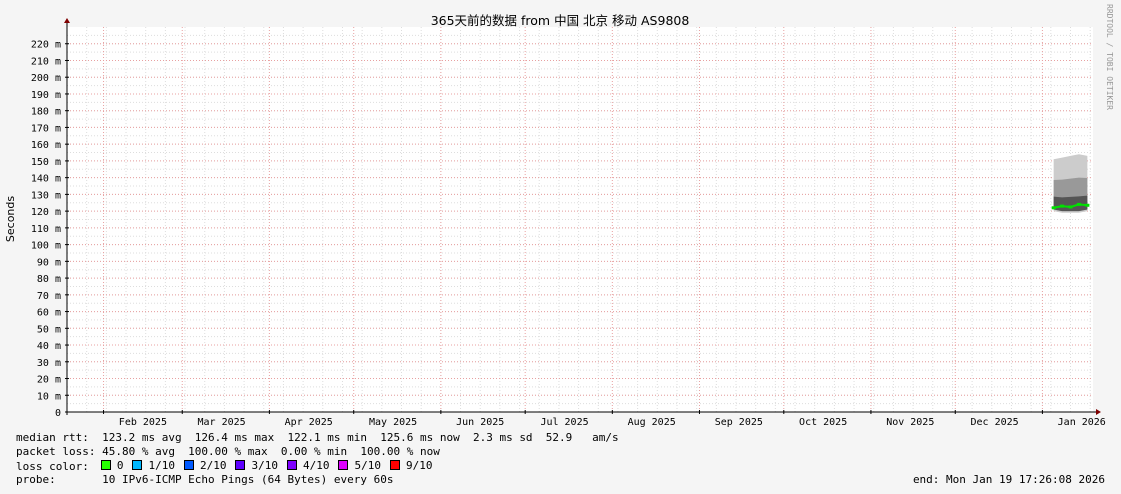 The height and width of the screenshot is (494, 1121). What do you see at coordinates (264, 465) in the screenshot?
I see `loss-color-text: 3/10` at bounding box center [264, 465].